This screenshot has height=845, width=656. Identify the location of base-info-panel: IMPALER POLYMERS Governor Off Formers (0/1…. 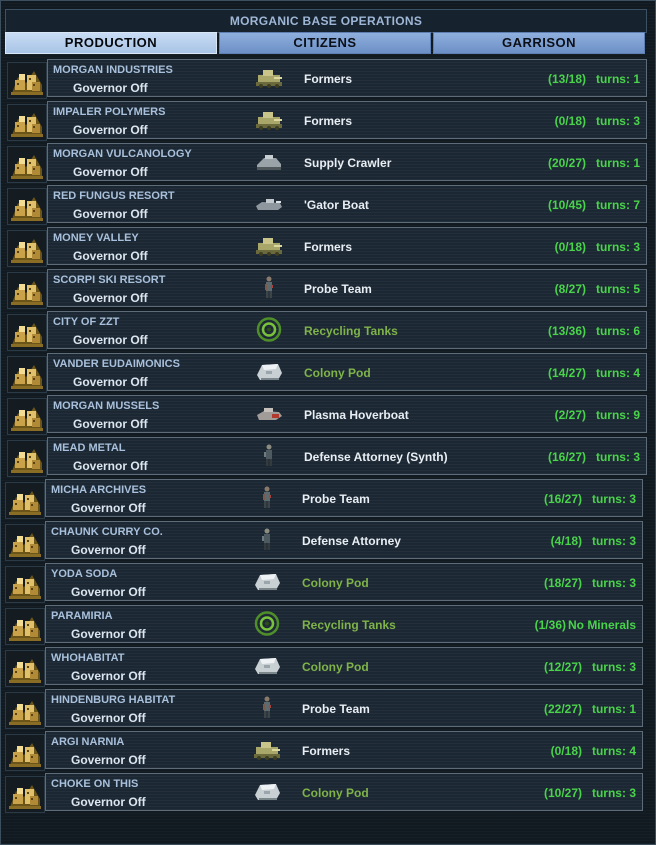
(347, 120).